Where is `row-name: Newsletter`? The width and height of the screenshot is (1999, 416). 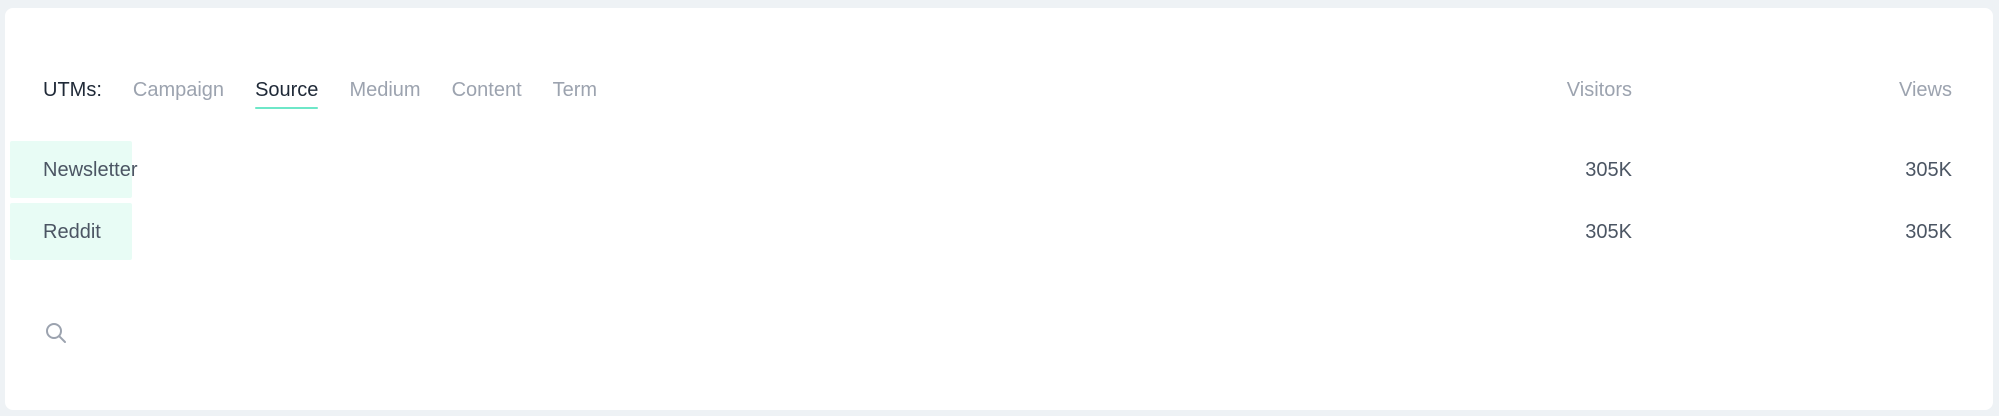
row-name: Newsletter is located at coordinates (90, 170).